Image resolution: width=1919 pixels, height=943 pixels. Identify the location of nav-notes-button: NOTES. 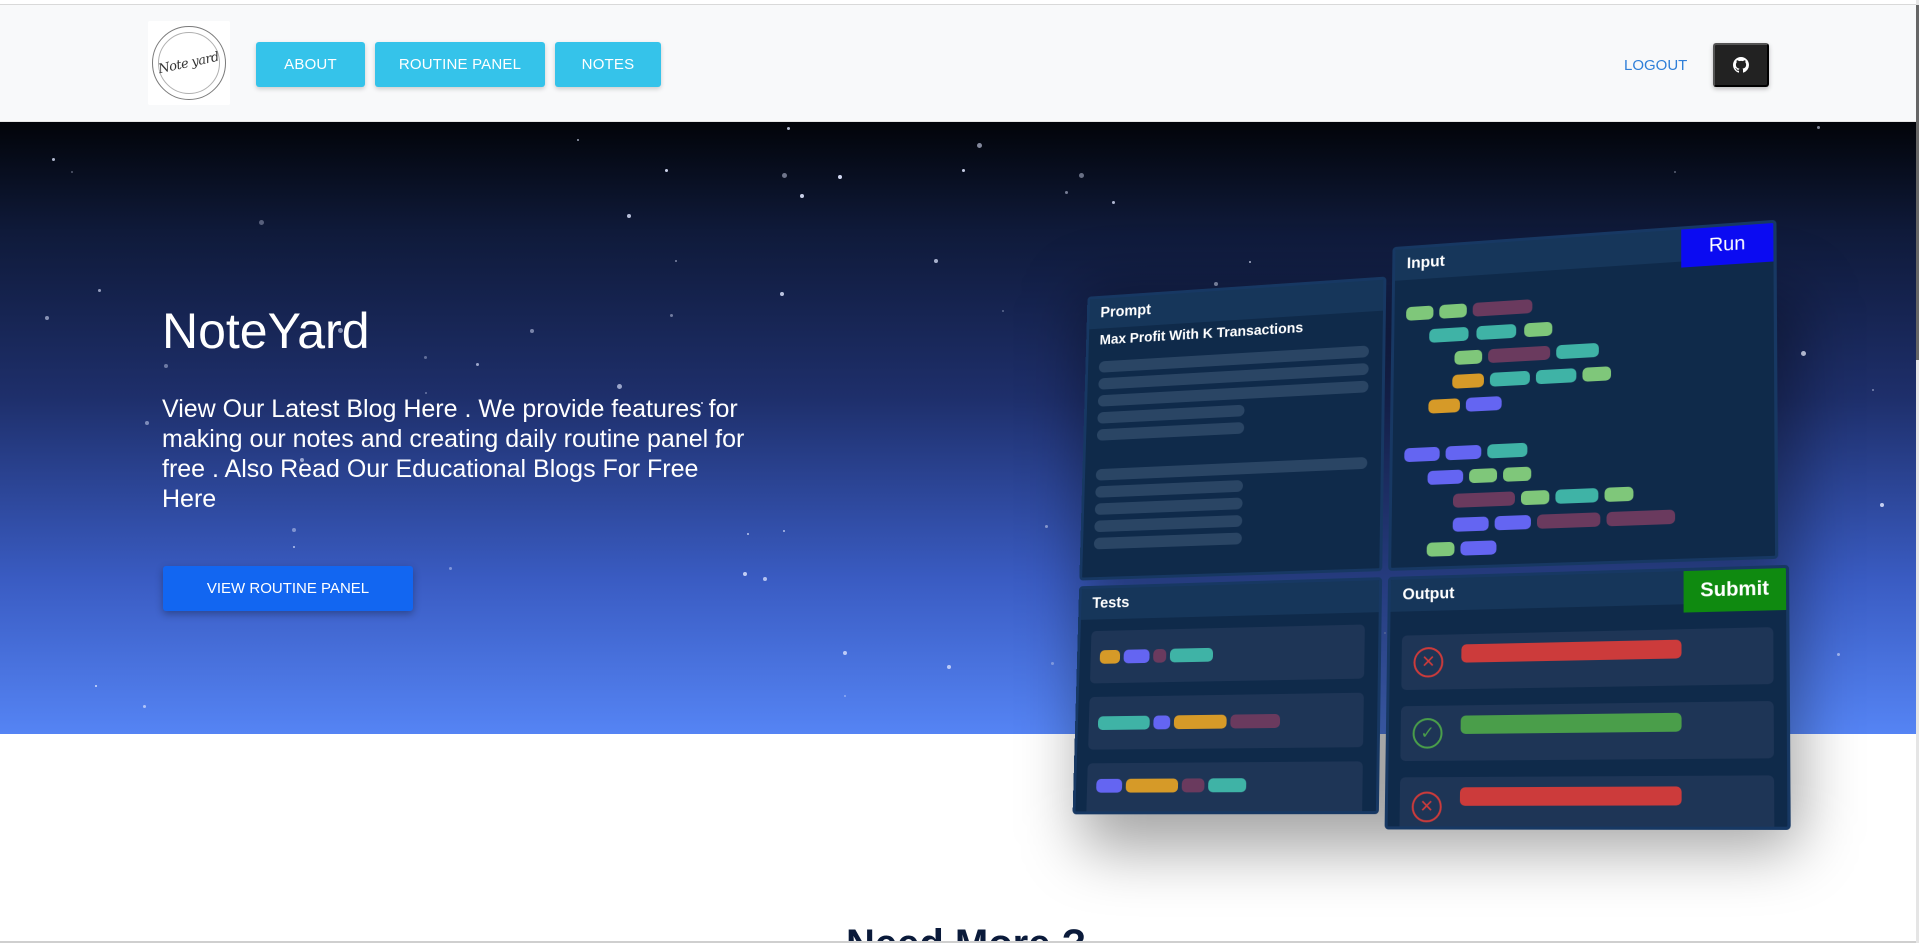
(608, 64).